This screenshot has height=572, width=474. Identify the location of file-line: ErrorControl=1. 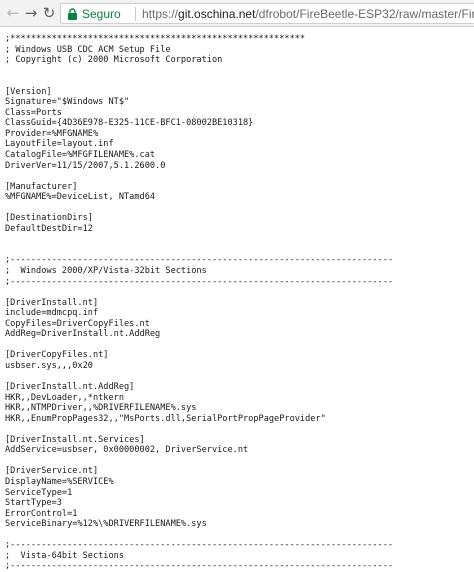
(41, 513).